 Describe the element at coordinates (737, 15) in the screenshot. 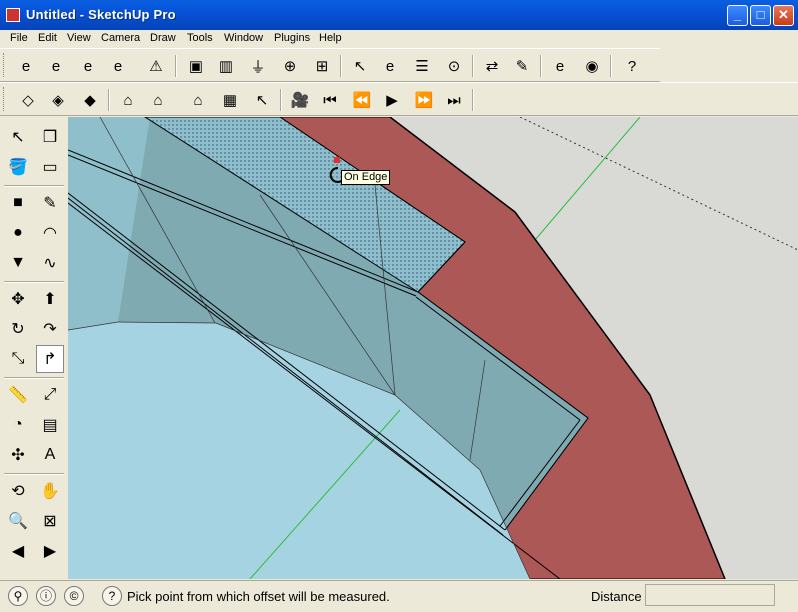

I see `minimize-button: _` at that location.